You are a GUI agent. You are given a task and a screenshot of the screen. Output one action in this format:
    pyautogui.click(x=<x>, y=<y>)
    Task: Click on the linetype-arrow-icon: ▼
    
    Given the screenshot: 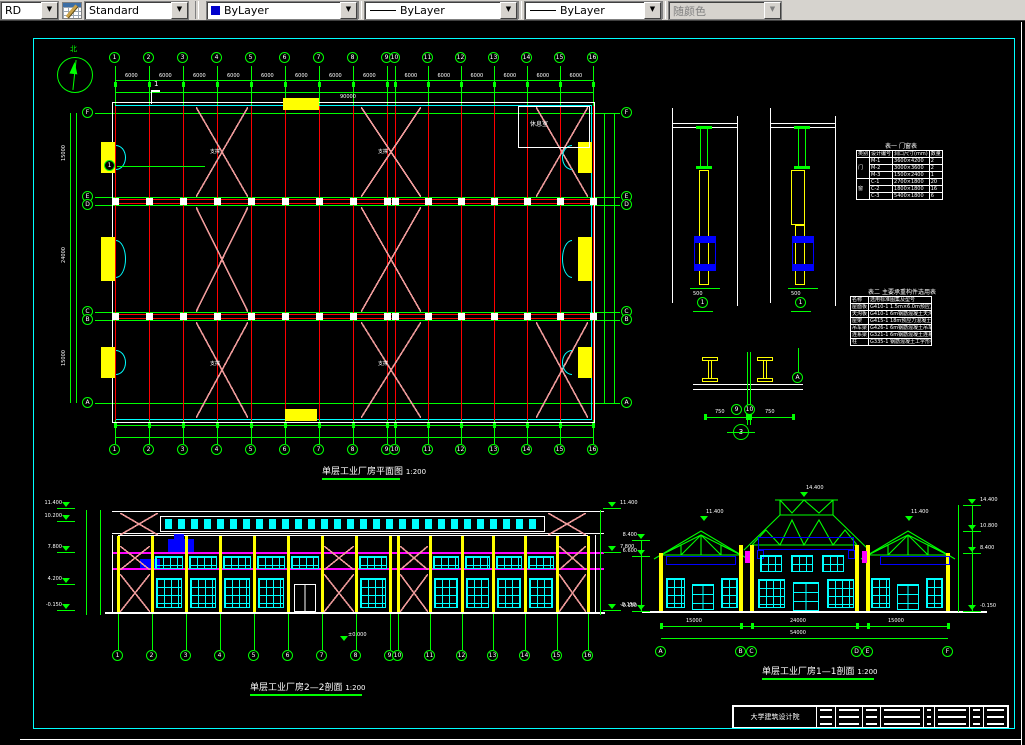 What is the action you would take?
    pyautogui.click(x=508, y=10)
    